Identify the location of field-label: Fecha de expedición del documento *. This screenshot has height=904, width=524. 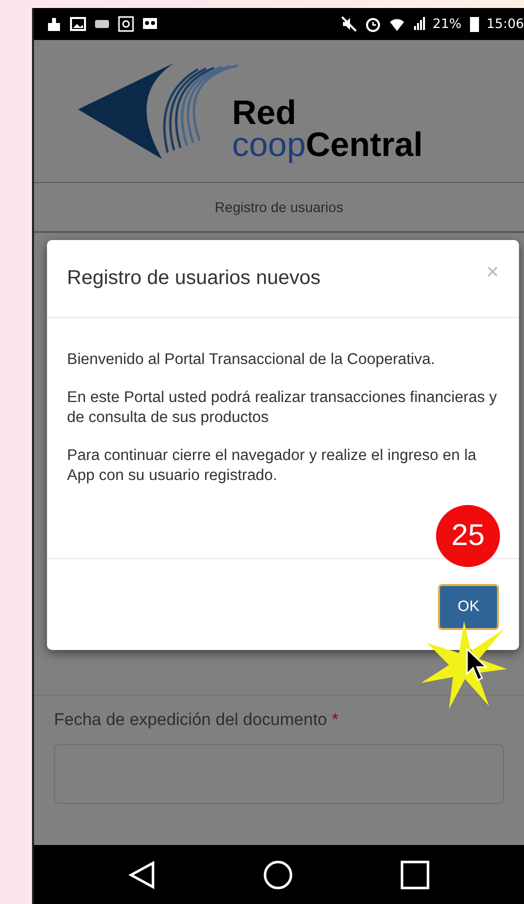
(197, 720).